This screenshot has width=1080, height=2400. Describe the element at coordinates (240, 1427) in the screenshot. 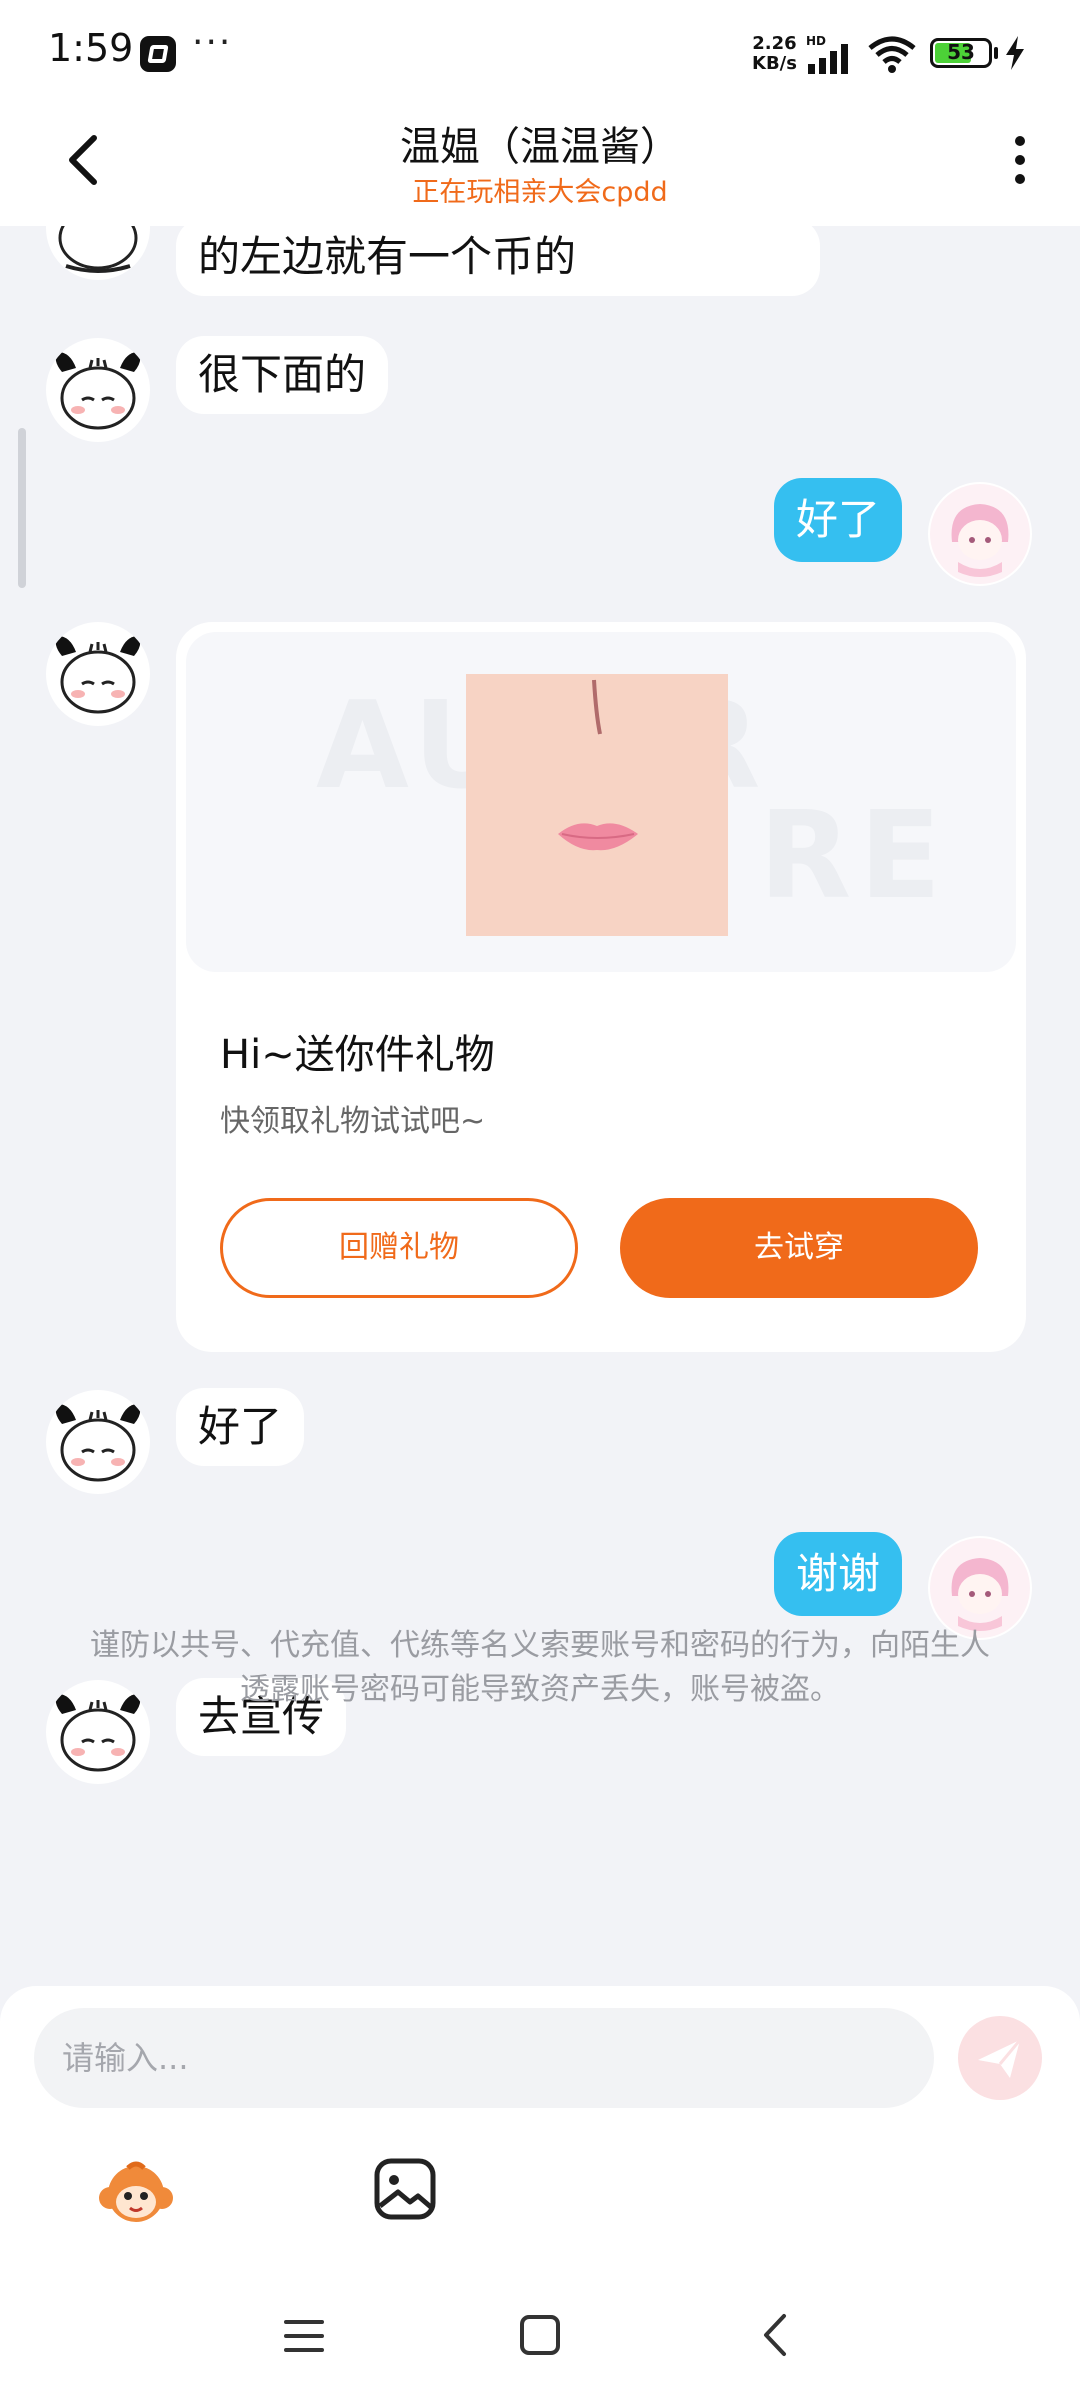

I see `incoming-message: 好了` at that location.